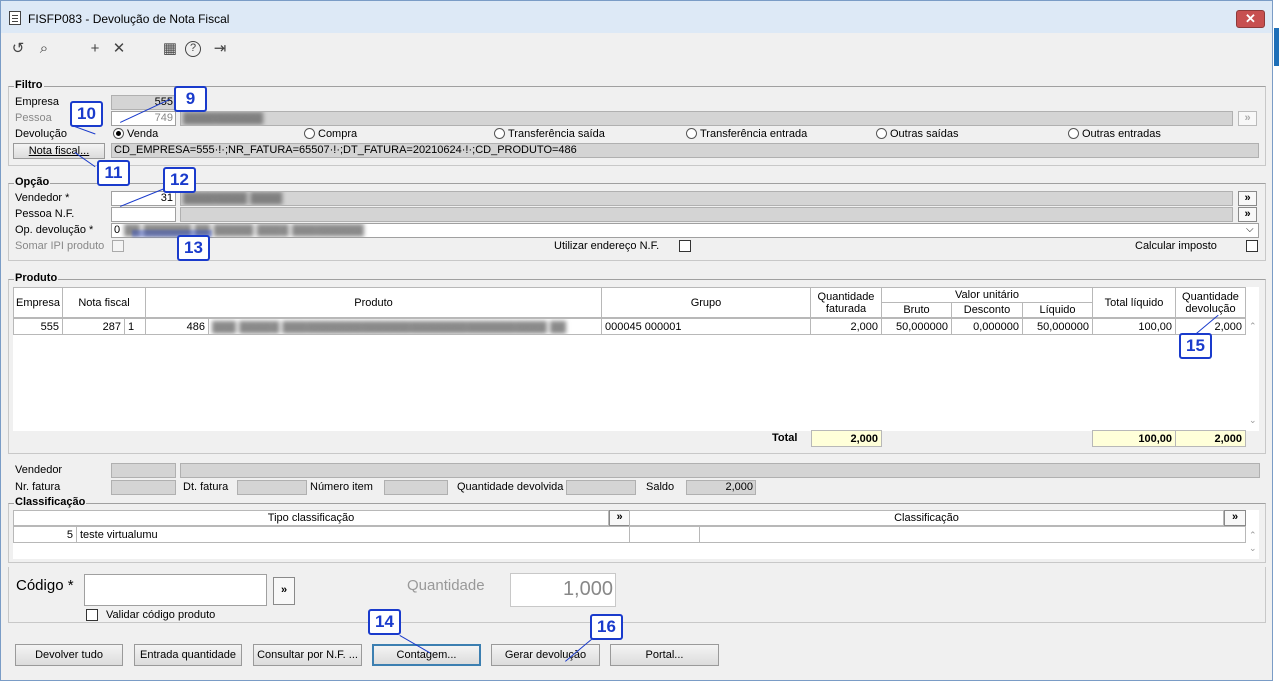 This screenshot has height=681, width=1279. What do you see at coordinates (1247, 198) in the screenshot?
I see `vendedor-lookup-button: »` at bounding box center [1247, 198].